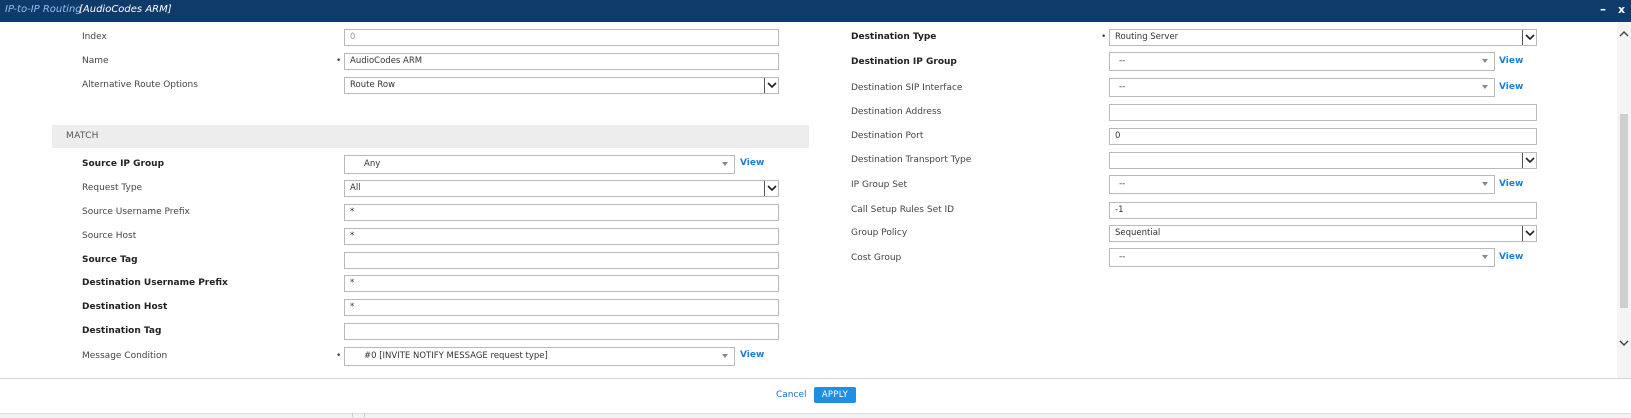  I want to click on message-condition-view-link: View, so click(752, 355).